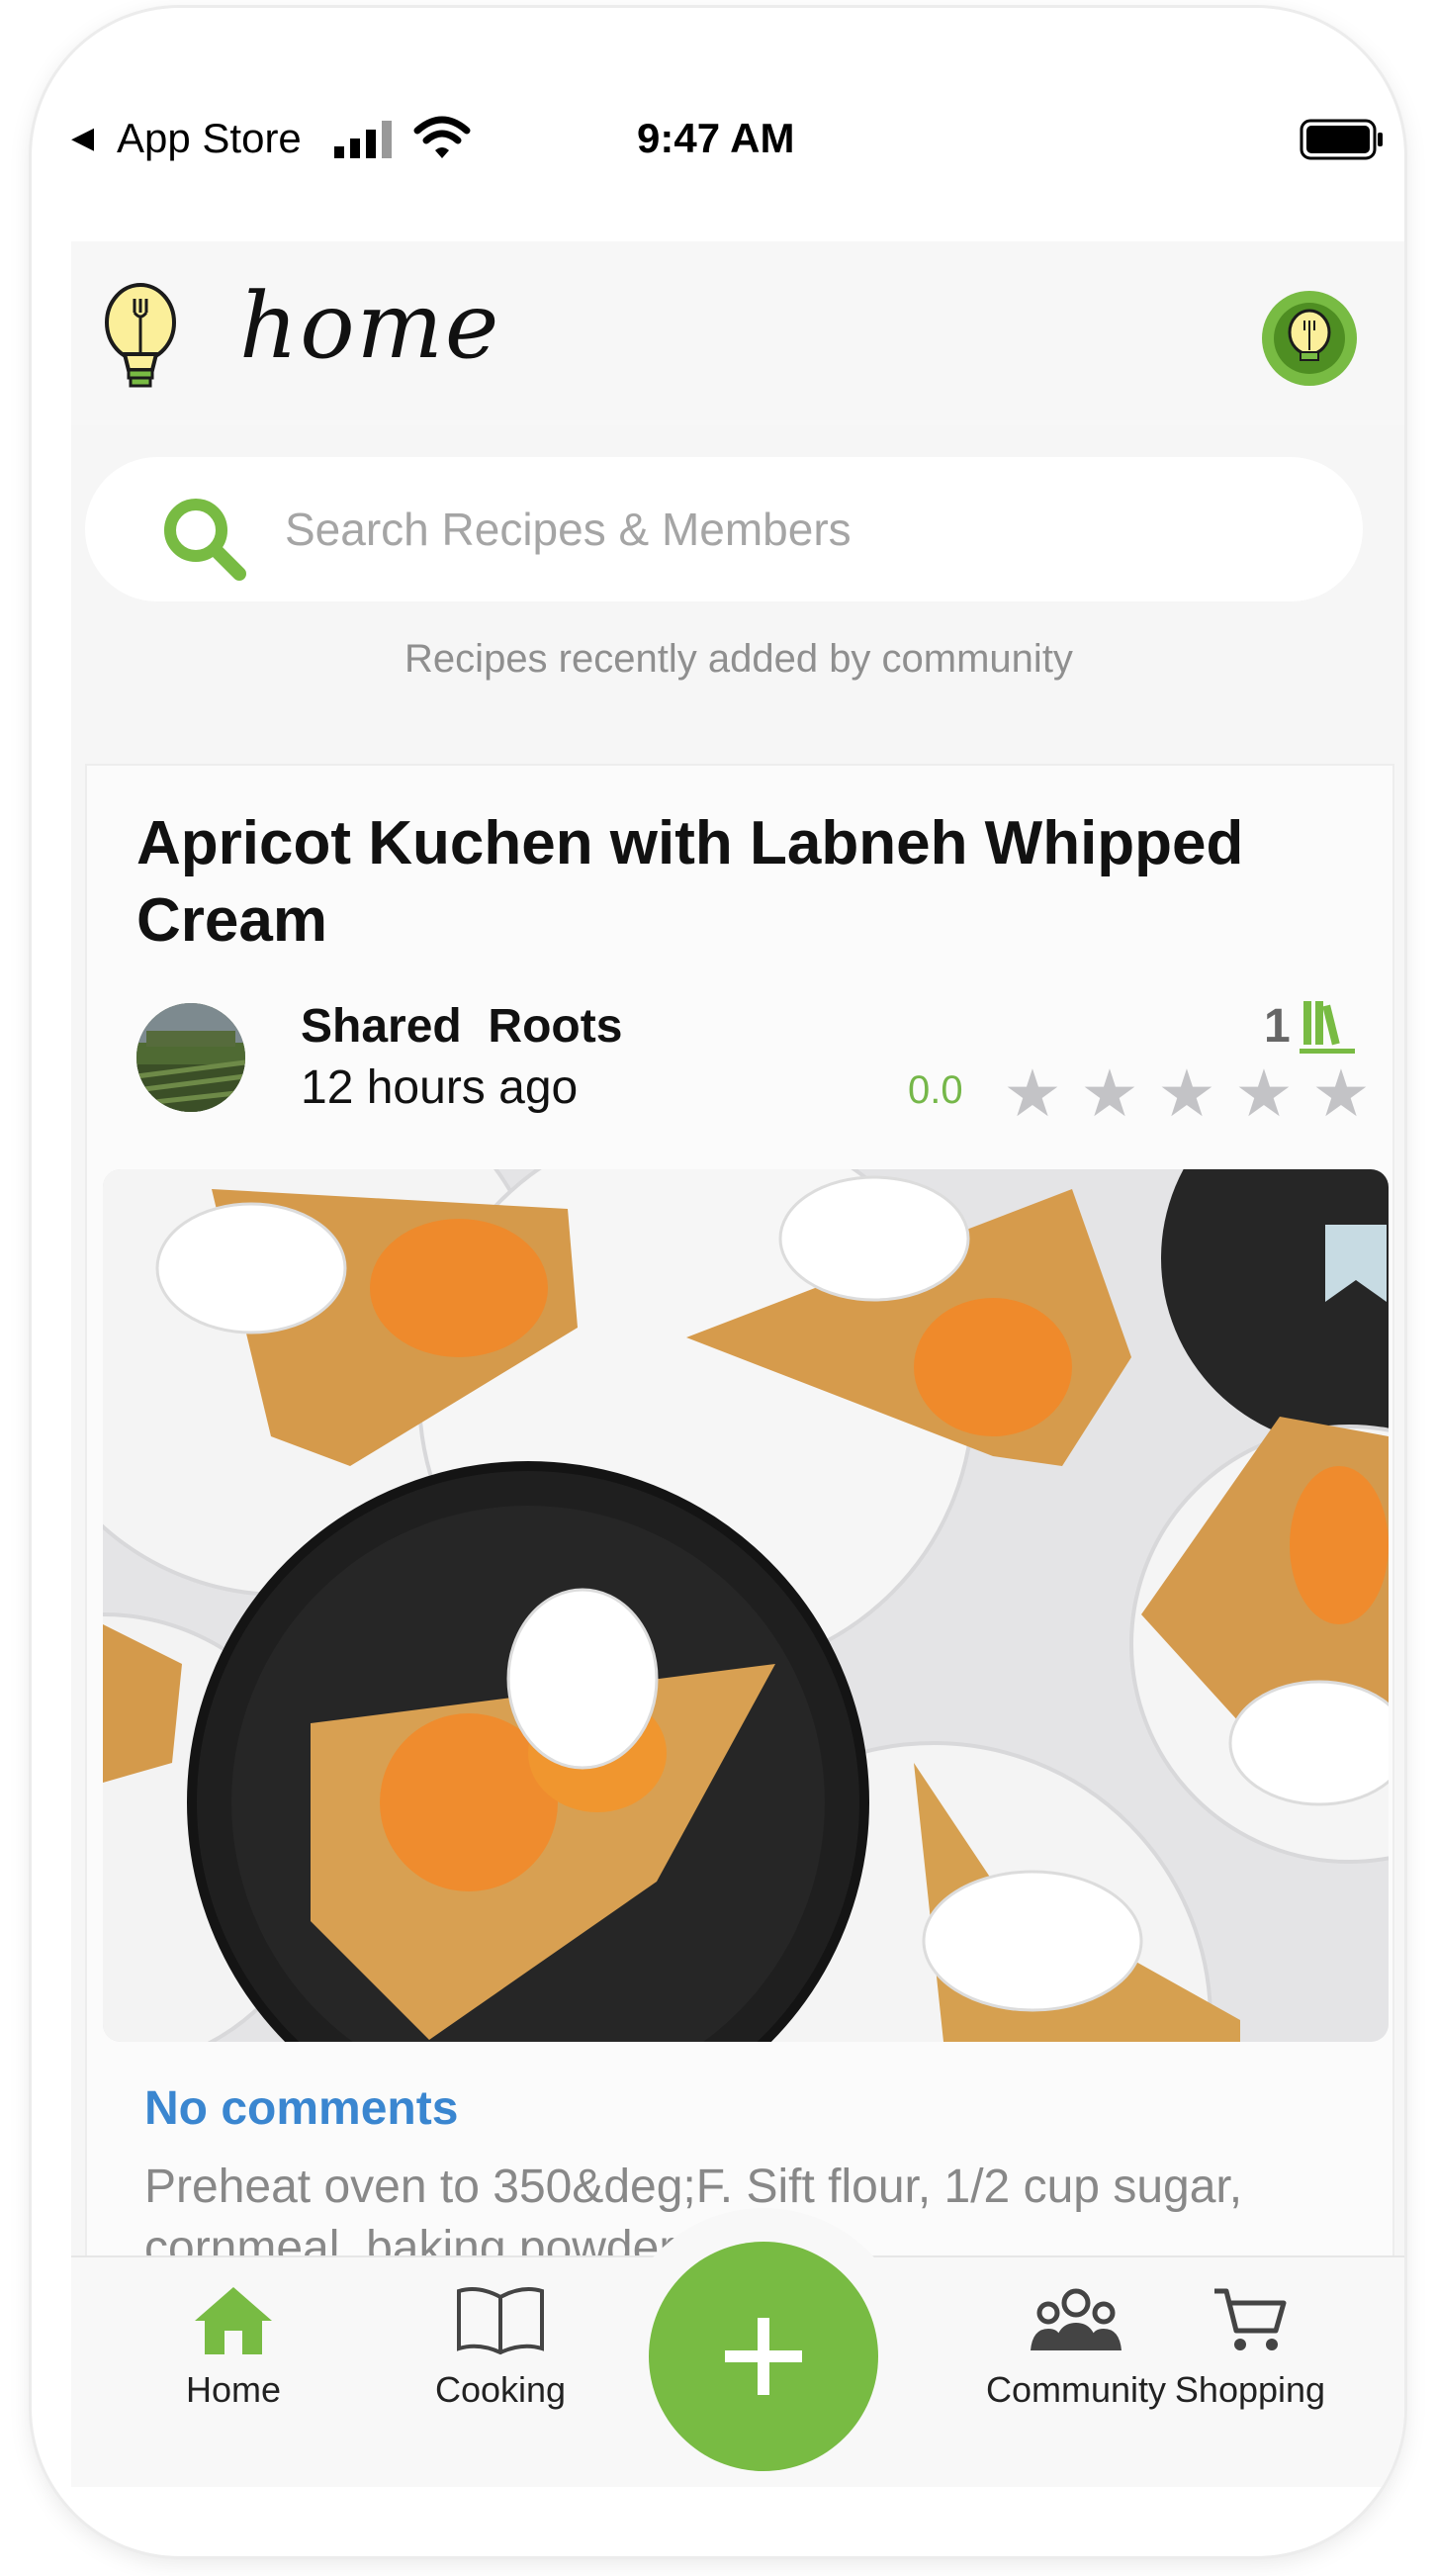  What do you see at coordinates (1250, 2319) in the screenshot?
I see `cart-icon` at bounding box center [1250, 2319].